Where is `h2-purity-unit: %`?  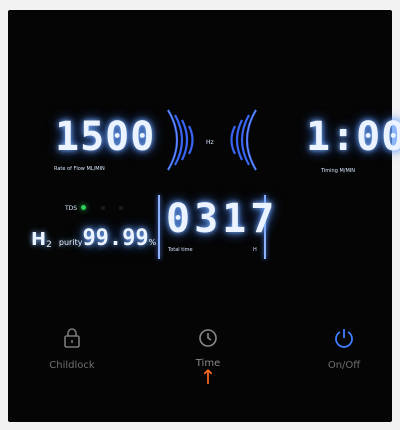
h2-purity-unit: % is located at coordinates (152, 242).